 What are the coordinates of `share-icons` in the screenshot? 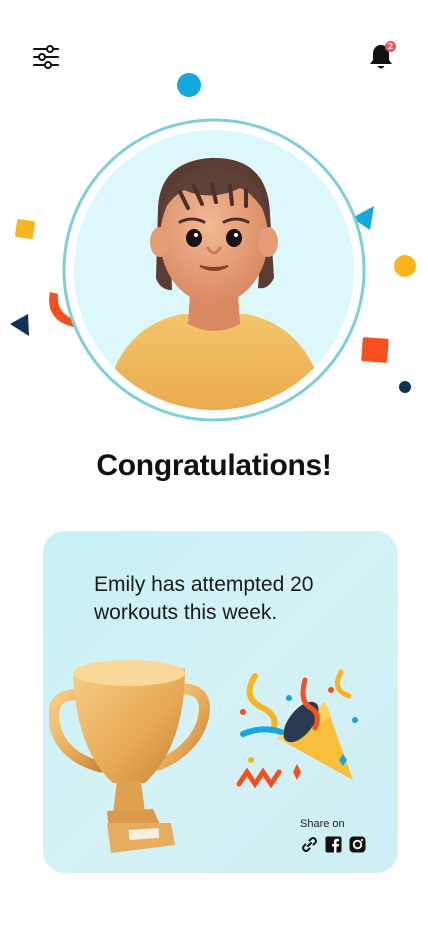 It's located at (333, 844).